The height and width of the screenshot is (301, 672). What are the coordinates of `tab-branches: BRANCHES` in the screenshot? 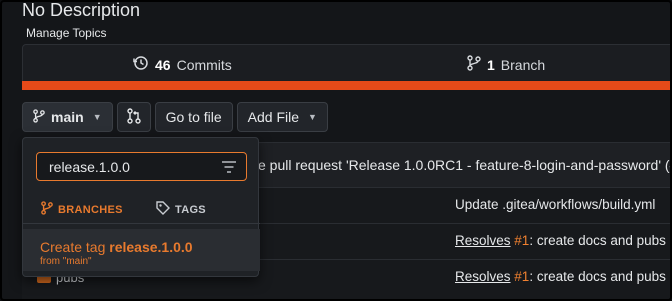 It's located at (82, 209).